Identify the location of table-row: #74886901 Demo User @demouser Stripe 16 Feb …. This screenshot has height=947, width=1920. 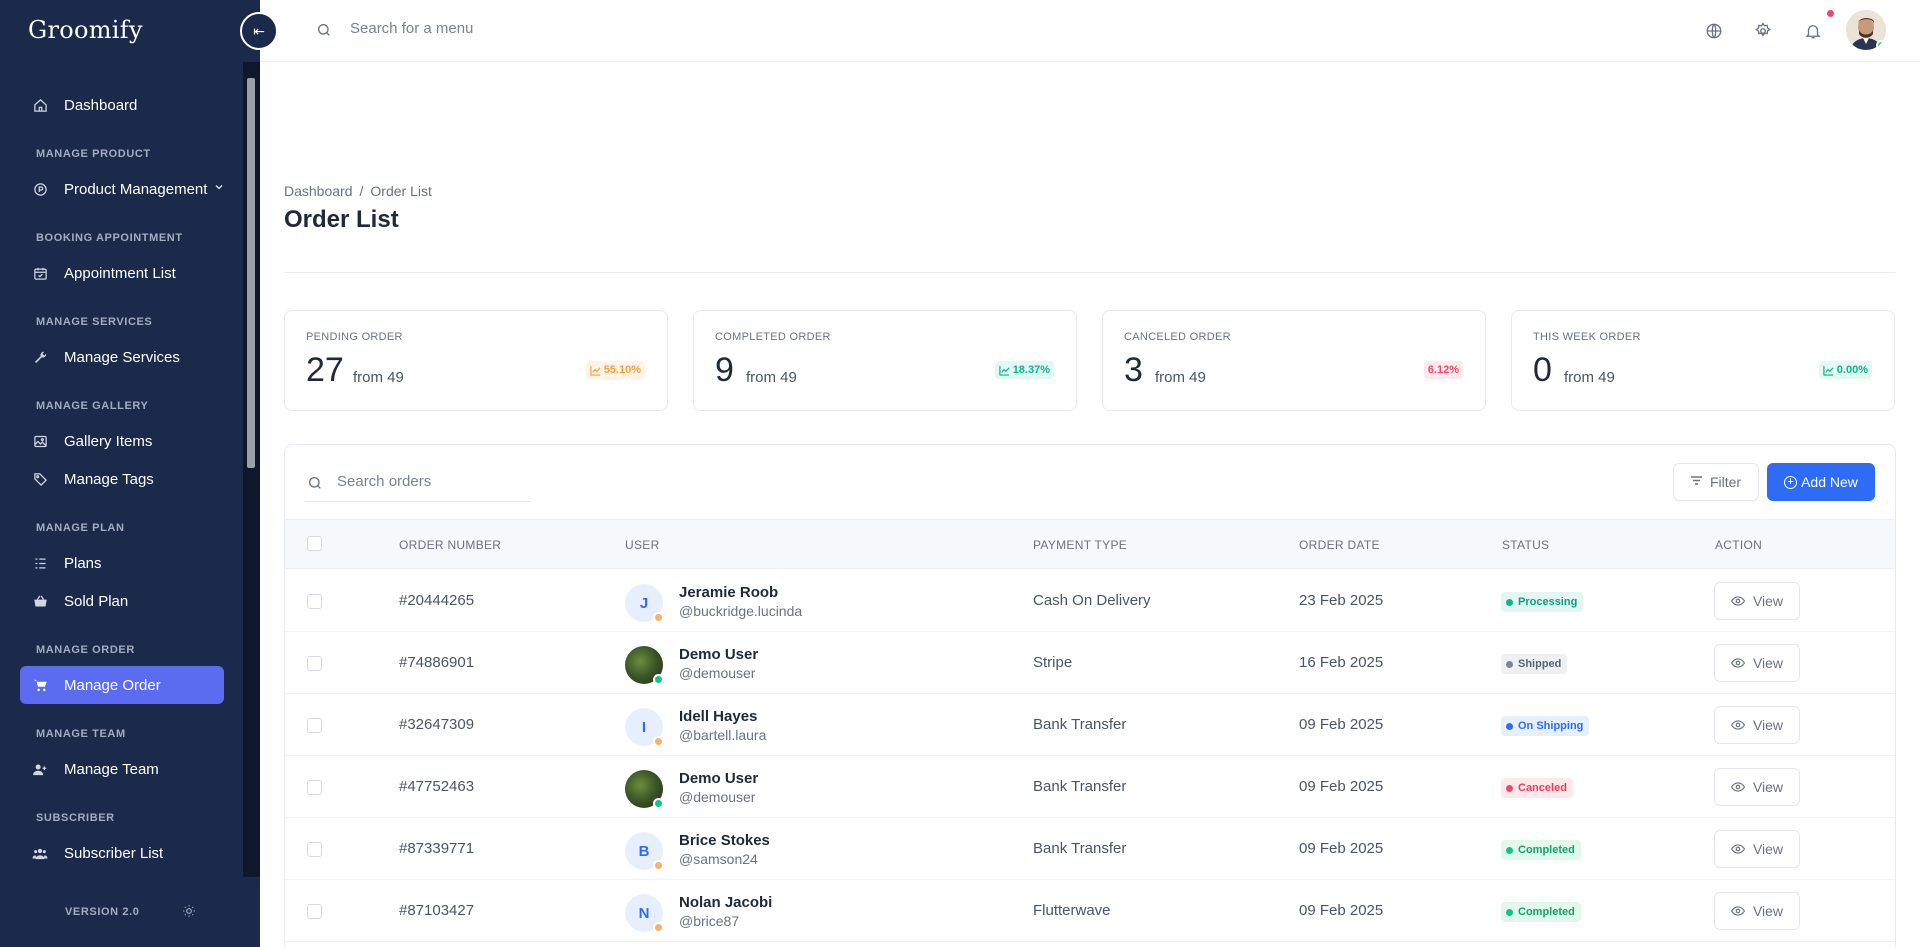
(1090, 663).